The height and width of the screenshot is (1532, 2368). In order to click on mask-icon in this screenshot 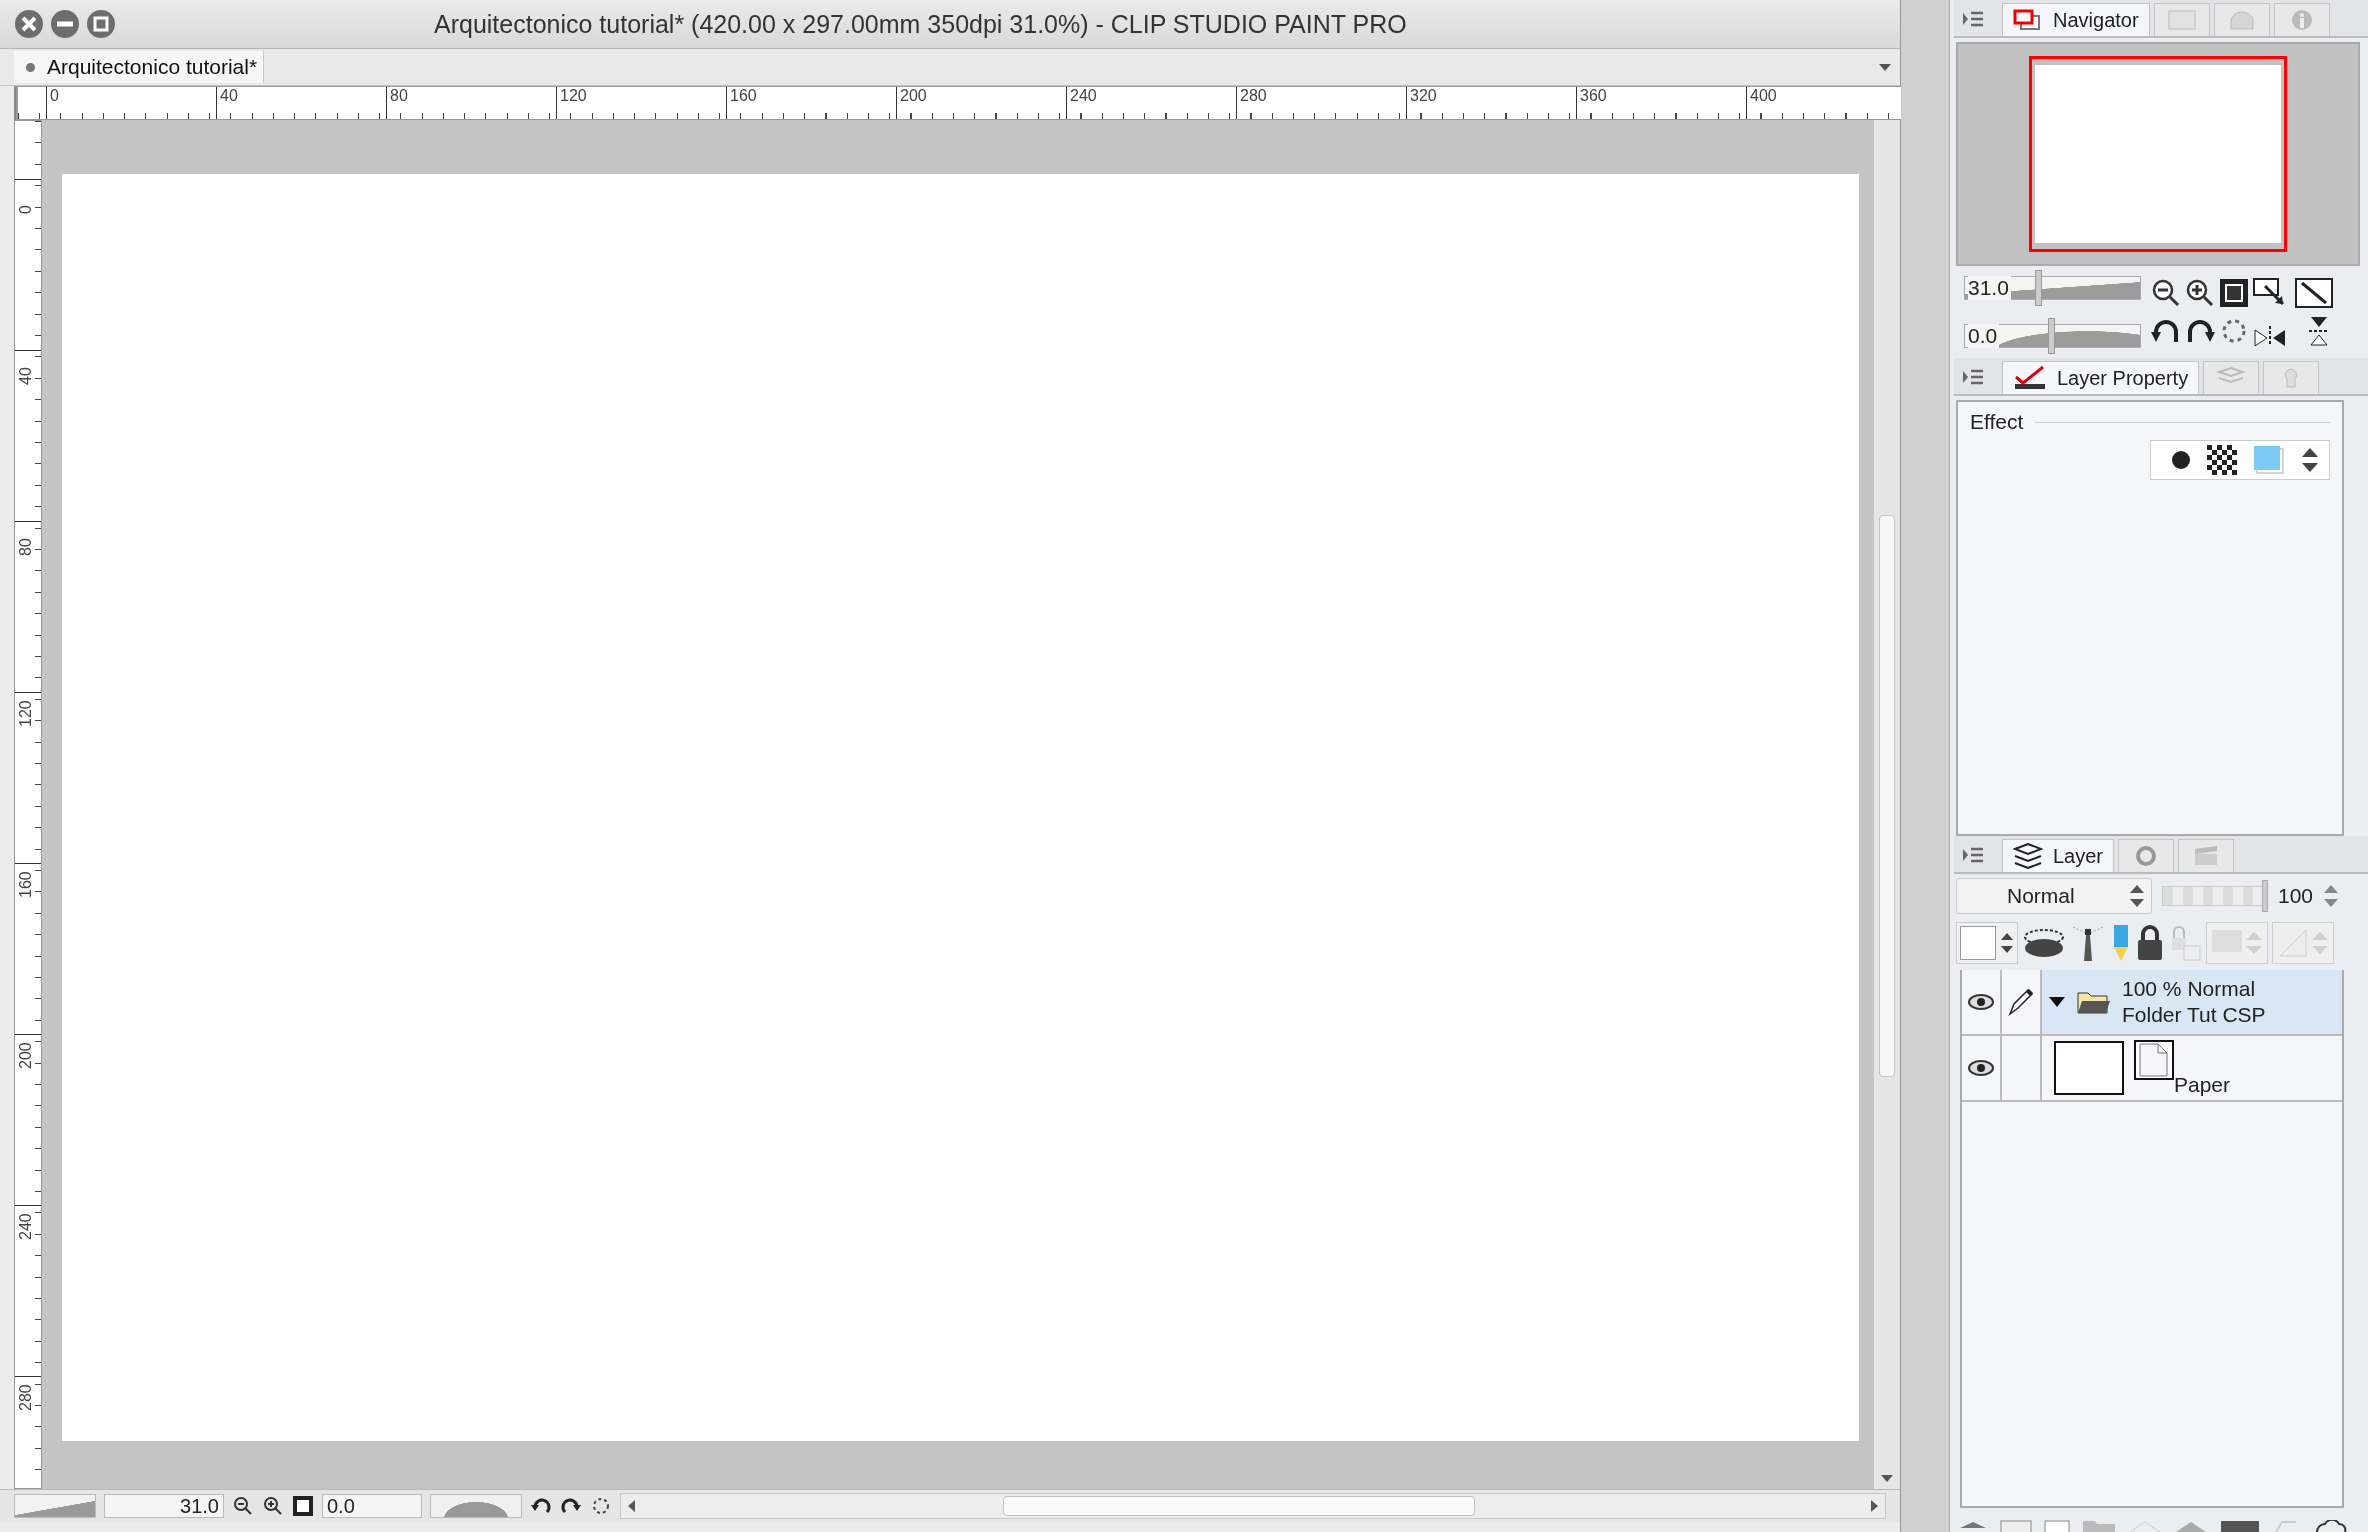, I will do `click(2240, 1526)`.